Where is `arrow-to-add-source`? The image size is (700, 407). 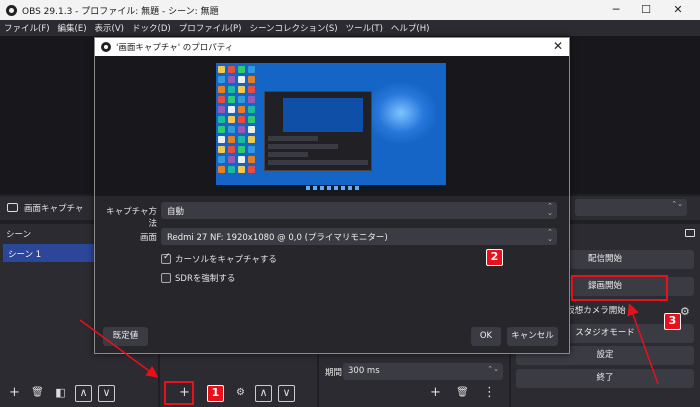 arrow-to-add-source is located at coordinates (119, 348).